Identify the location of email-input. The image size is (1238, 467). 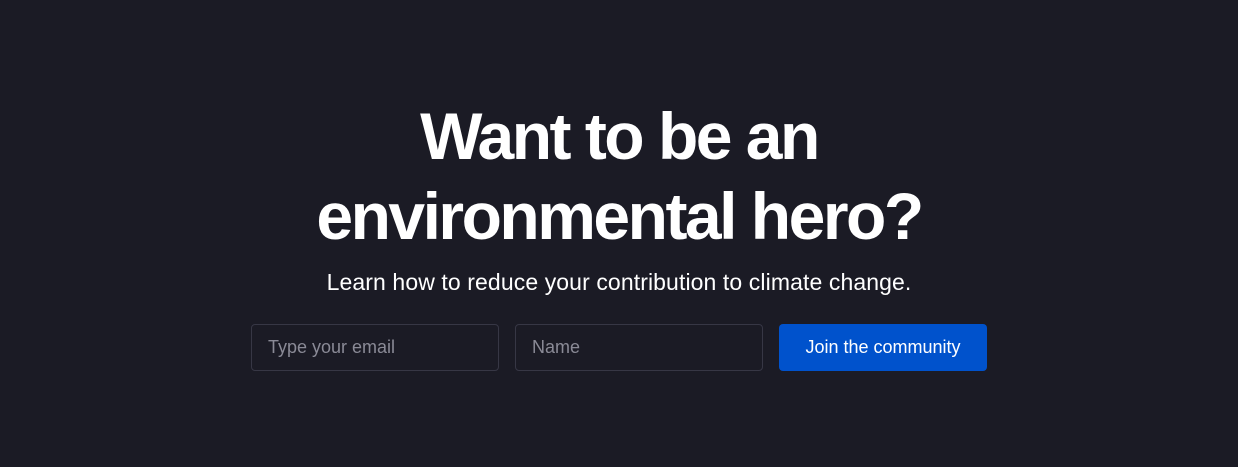
(375, 347).